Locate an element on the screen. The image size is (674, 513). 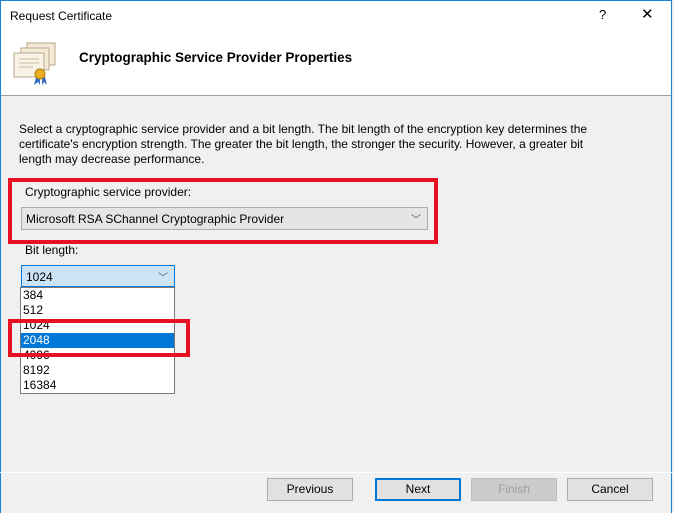
help-button: ? is located at coordinates (602, 14).